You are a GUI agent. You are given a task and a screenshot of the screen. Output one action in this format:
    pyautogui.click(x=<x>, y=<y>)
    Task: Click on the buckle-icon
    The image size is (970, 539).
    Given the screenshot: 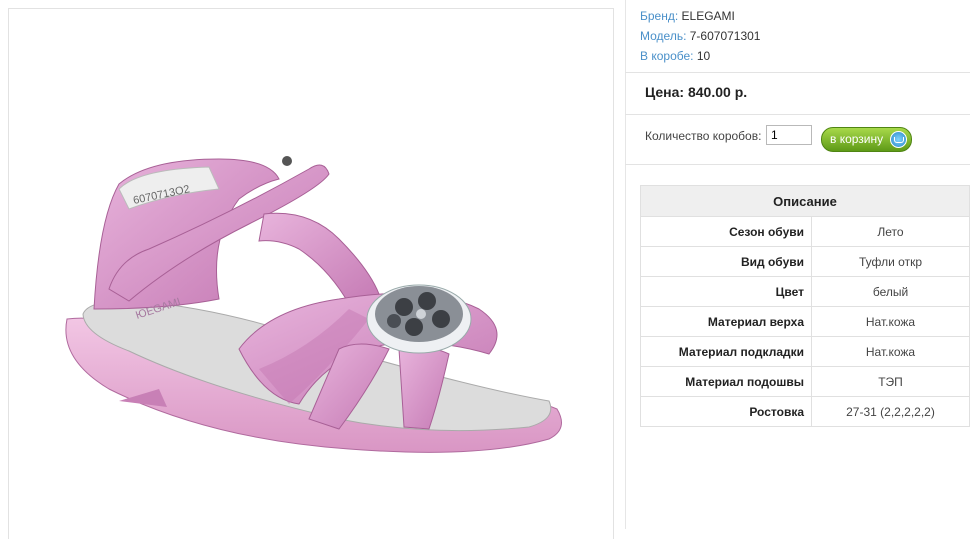 What is the action you would take?
    pyautogui.click(x=287, y=161)
    